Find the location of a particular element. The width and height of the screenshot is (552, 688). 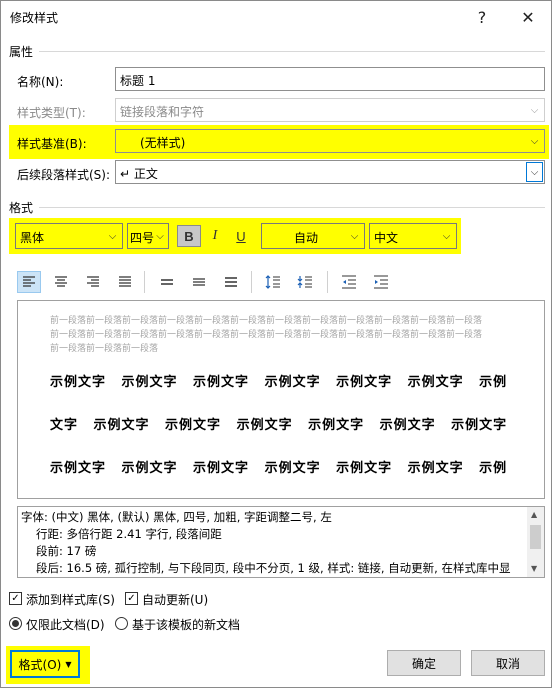

auto-update-label: 自动更新(U) is located at coordinates (175, 599).